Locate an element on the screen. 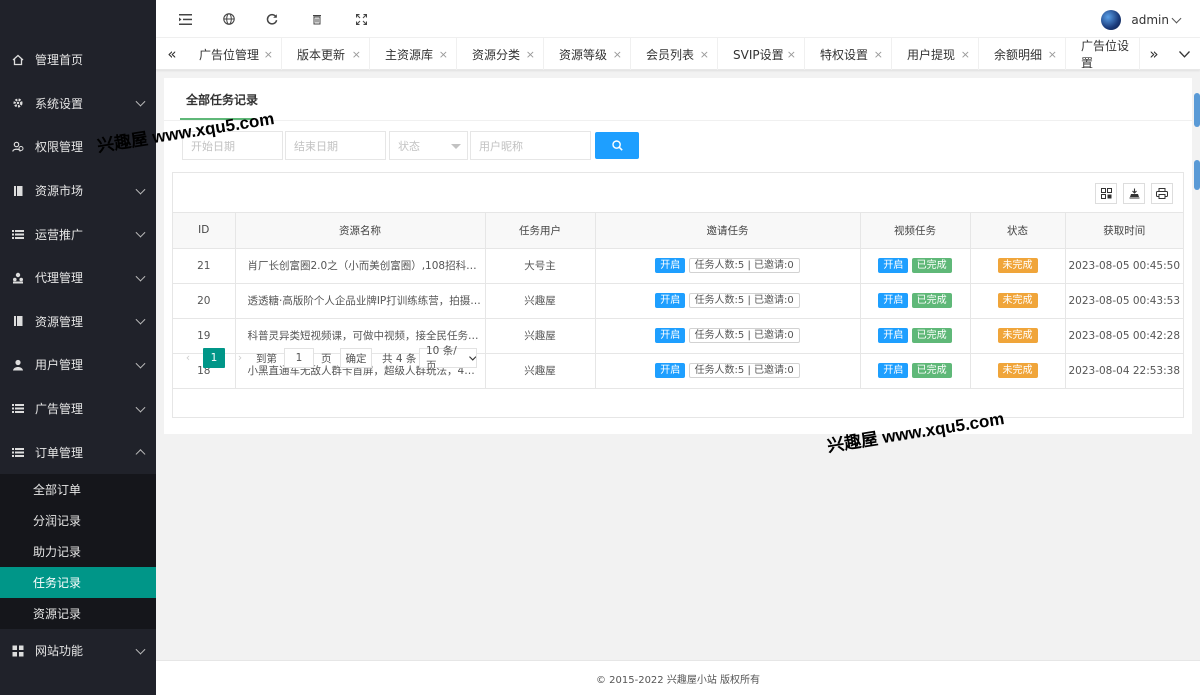 The image size is (1200, 695). menu-fold-icon is located at coordinates (185, 19).